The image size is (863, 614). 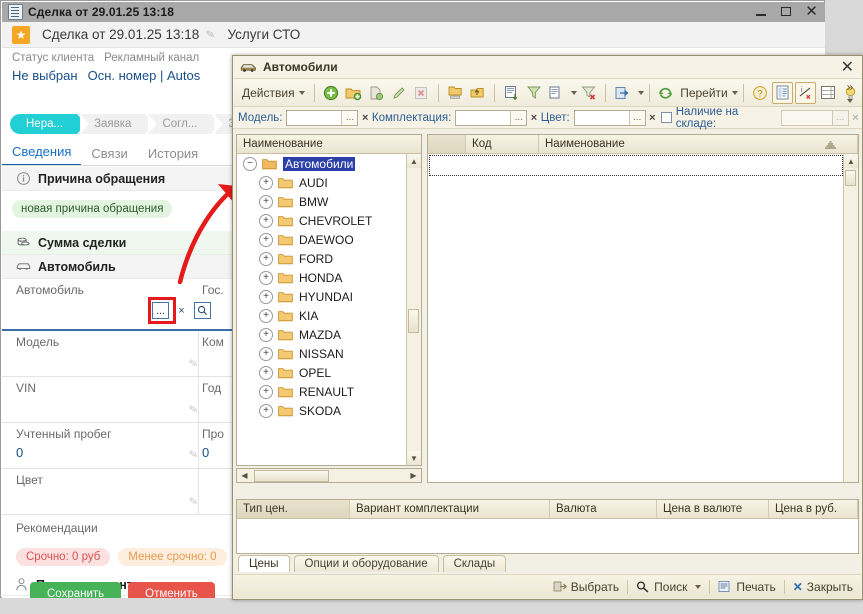 What do you see at coordinates (117, 124) in the screenshot?
I see `stage-item-1: Заявка` at bounding box center [117, 124].